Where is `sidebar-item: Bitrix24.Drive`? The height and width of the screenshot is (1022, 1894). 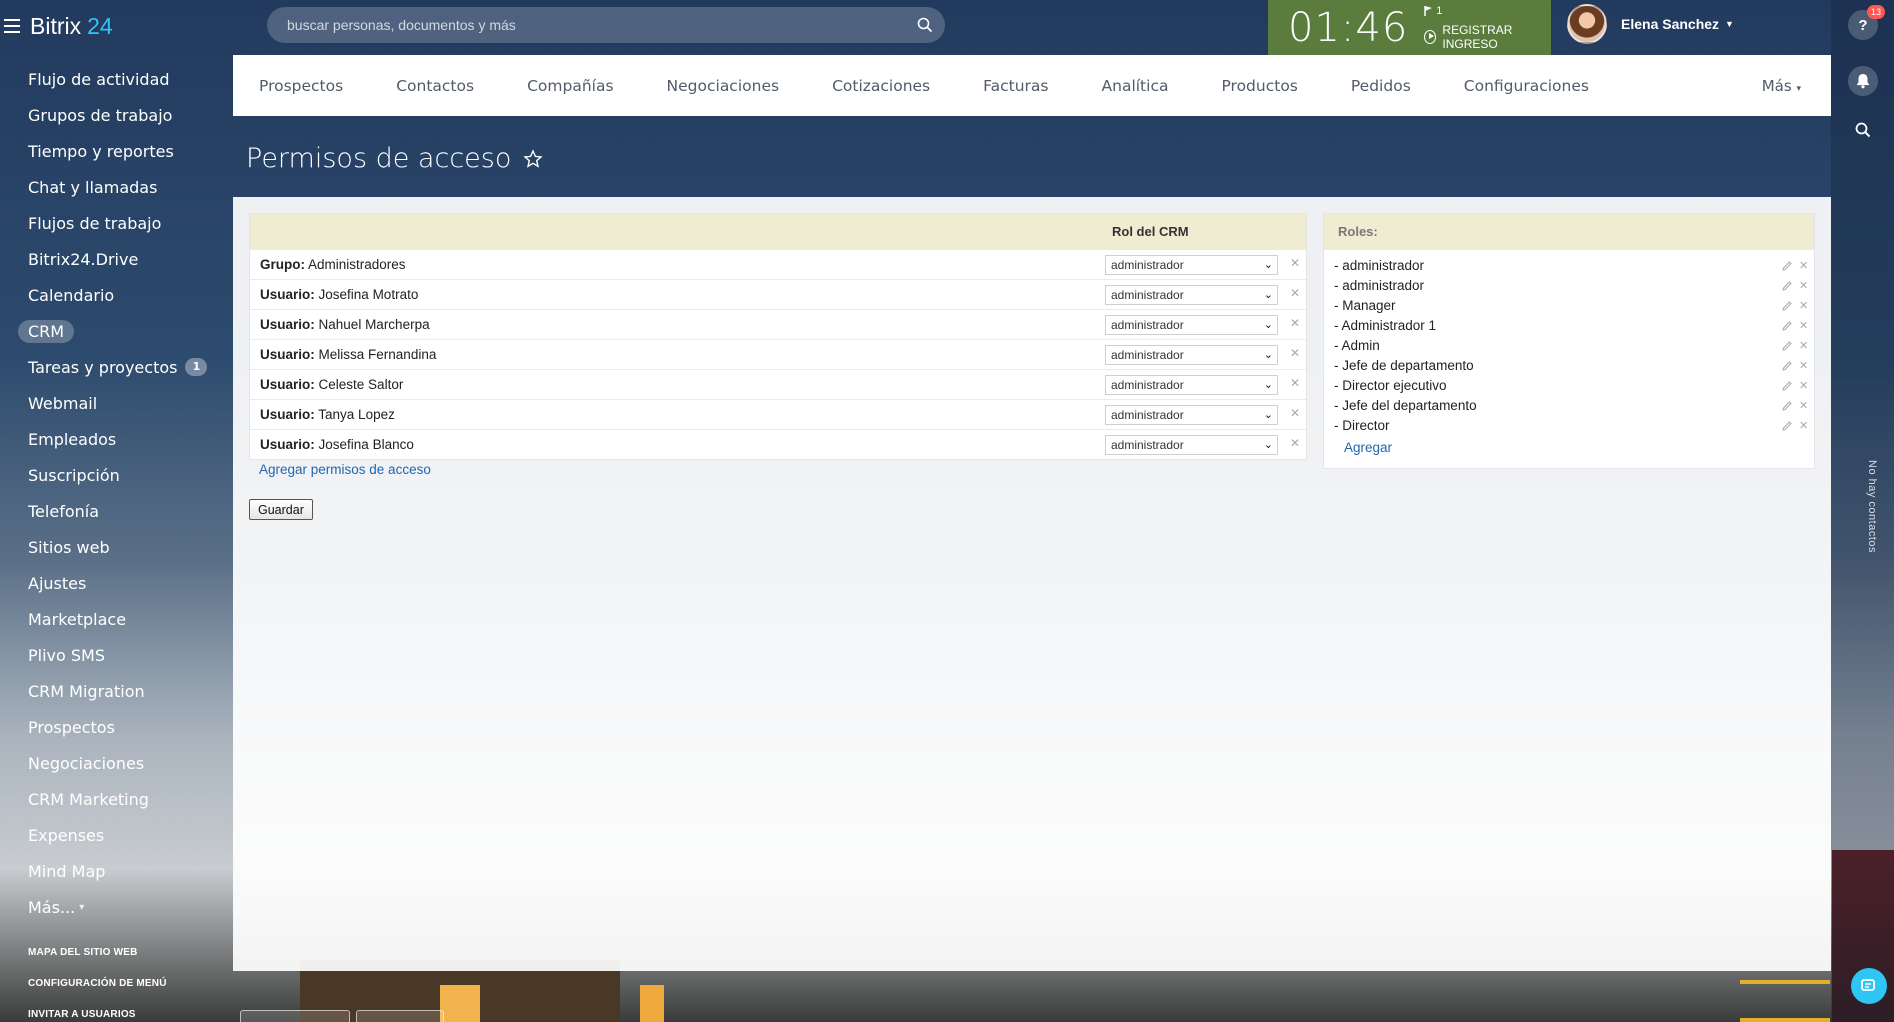 sidebar-item: Bitrix24.Drive is located at coordinates (116, 259).